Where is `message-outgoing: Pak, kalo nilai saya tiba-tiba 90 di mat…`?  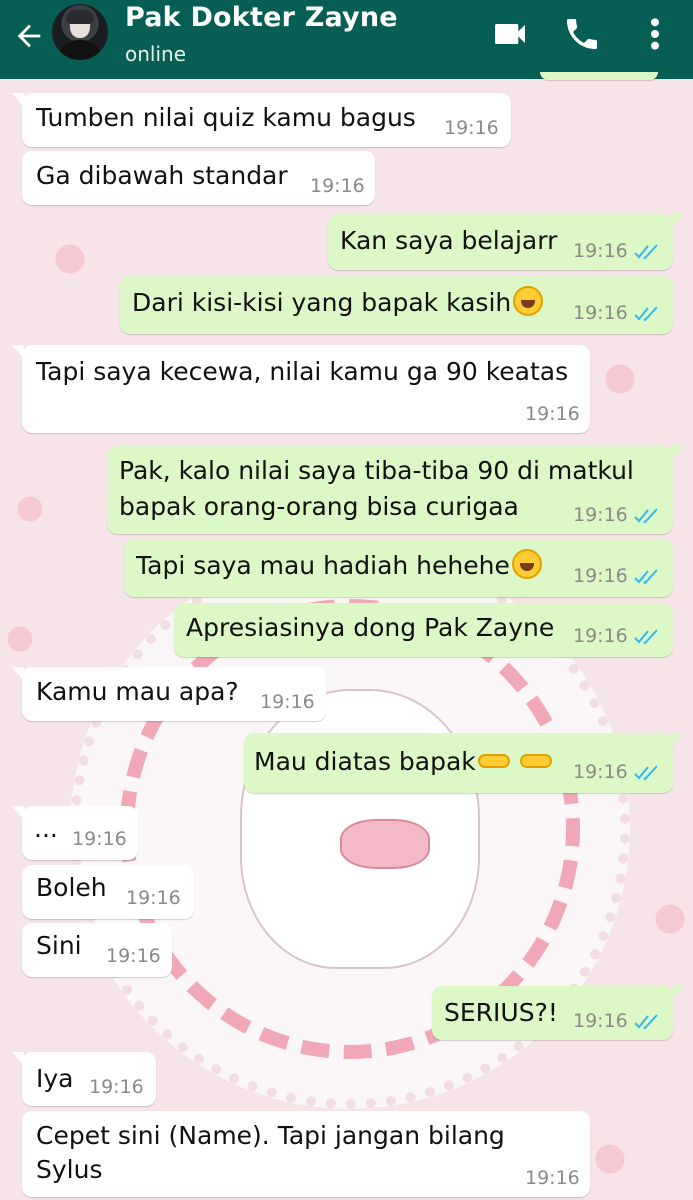 message-outgoing: Pak, kalo nilai saya tiba-tiba 90 di mat… is located at coordinates (395, 490).